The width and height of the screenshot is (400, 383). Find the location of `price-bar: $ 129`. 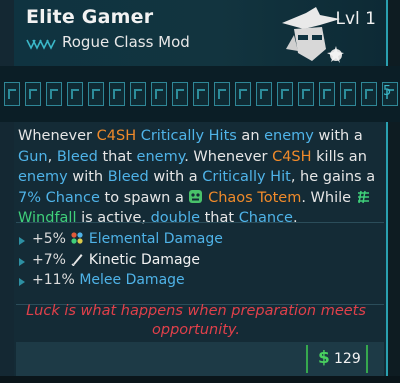

price-bar: $ 129 is located at coordinates (200, 359).